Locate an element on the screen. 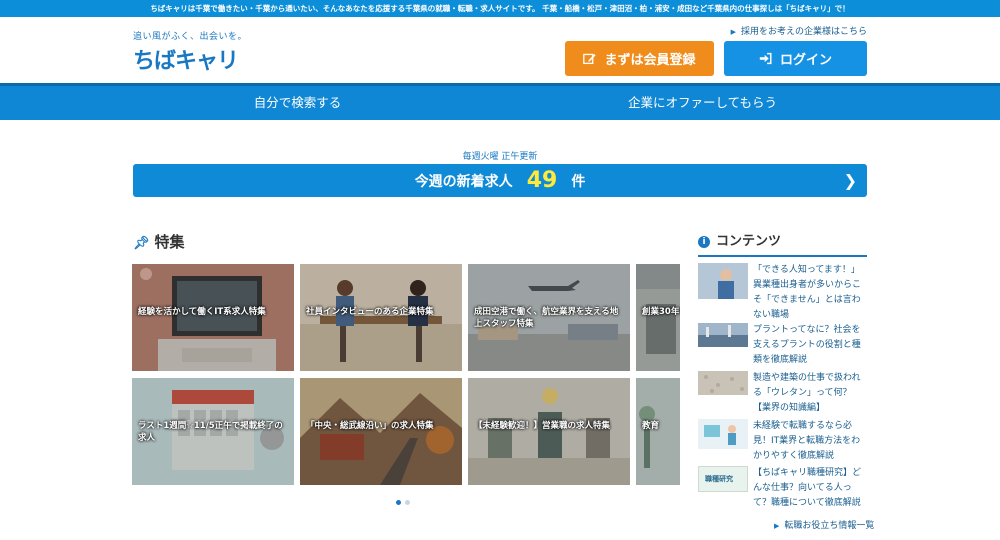  logo-tagline: 追い風がふく、出会いを。 is located at coordinates (190, 37).